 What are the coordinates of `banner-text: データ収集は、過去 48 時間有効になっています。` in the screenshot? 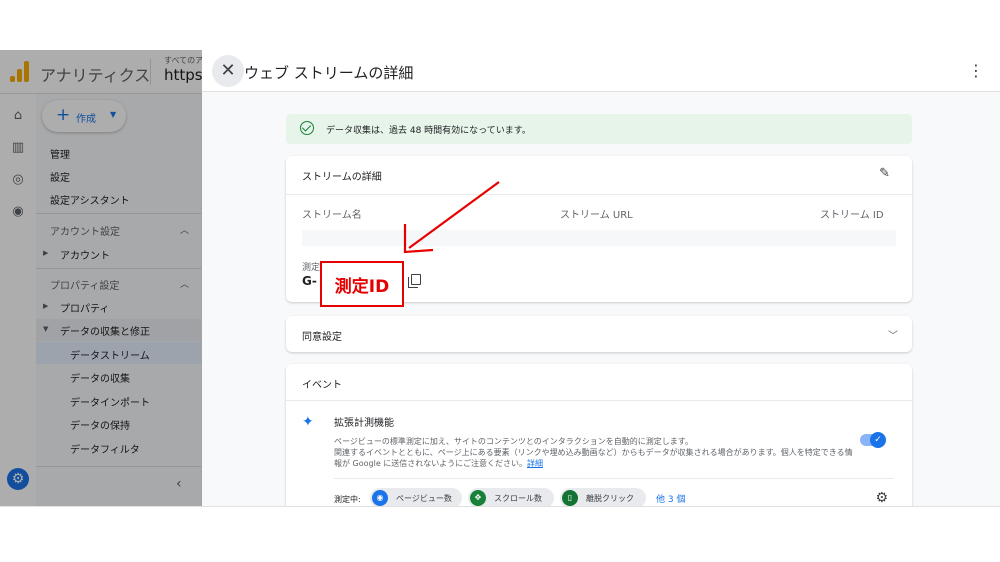 It's located at (428, 131).